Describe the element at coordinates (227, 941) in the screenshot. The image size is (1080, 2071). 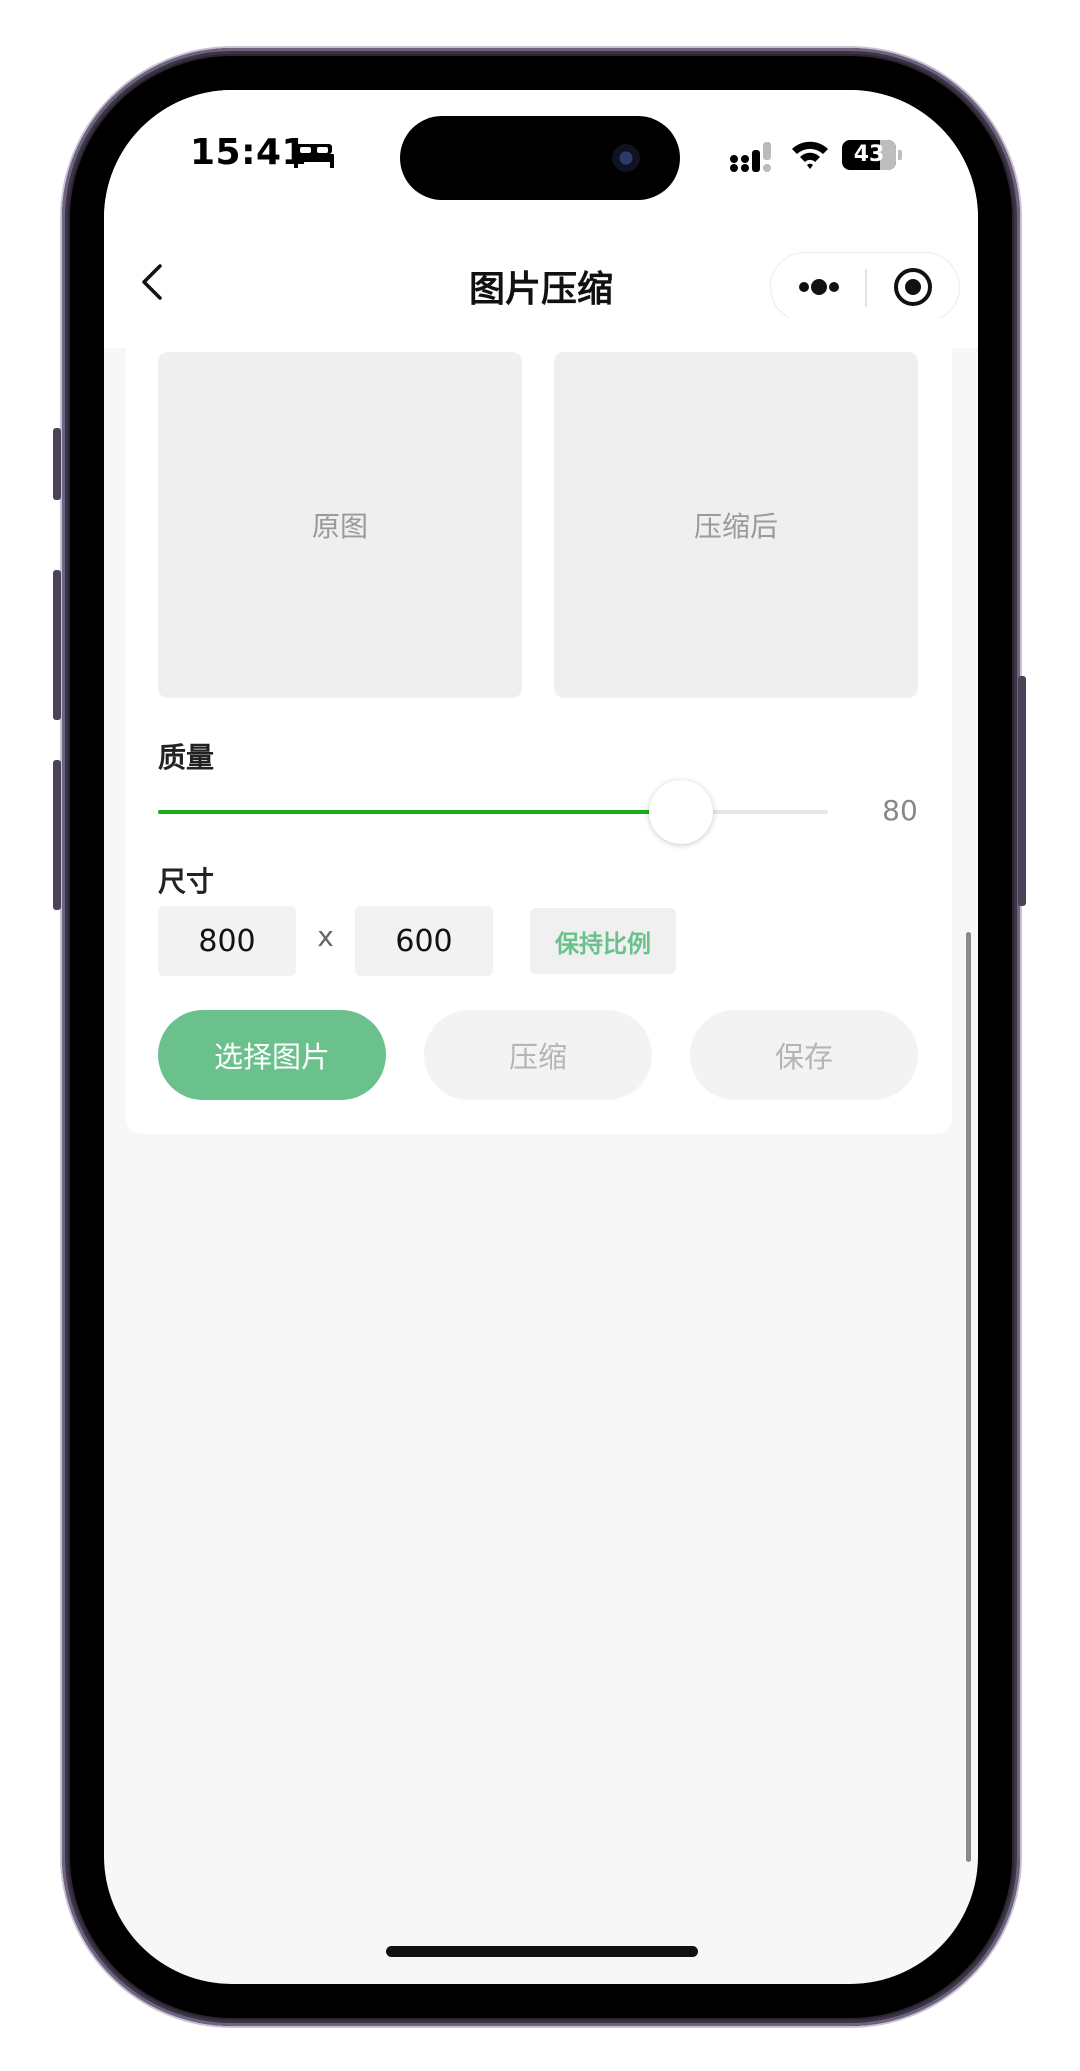
I see `width-input` at that location.